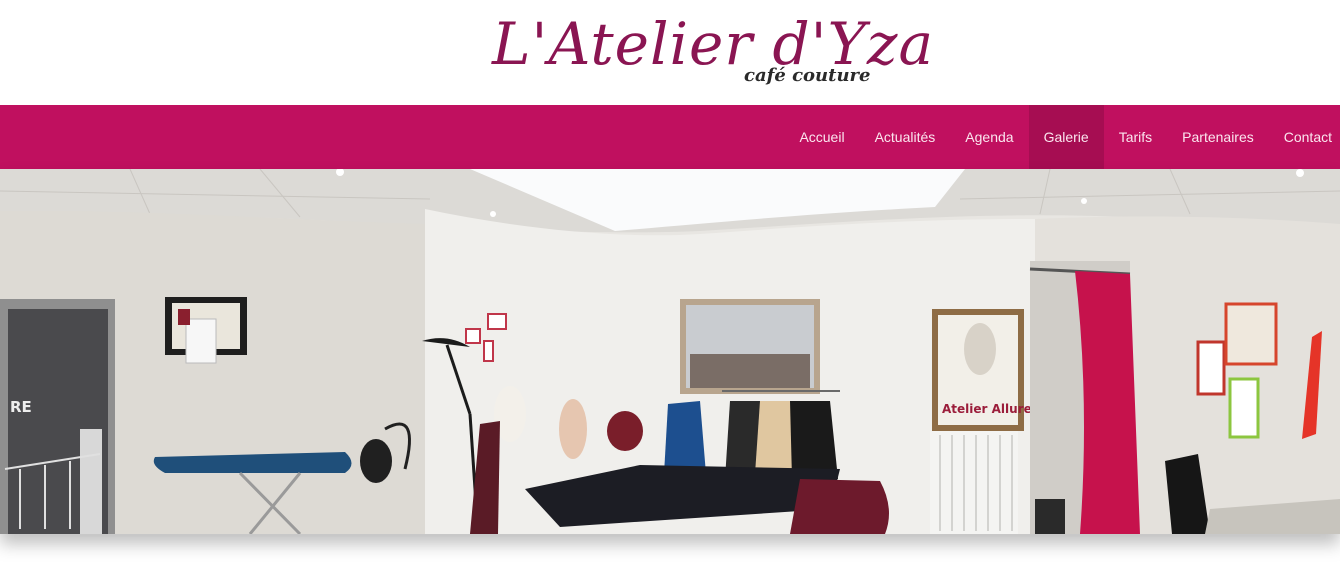 The height and width of the screenshot is (581, 1340). I want to click on site-logo: L'Atelier d'Yza café couture, so click(712, 54).